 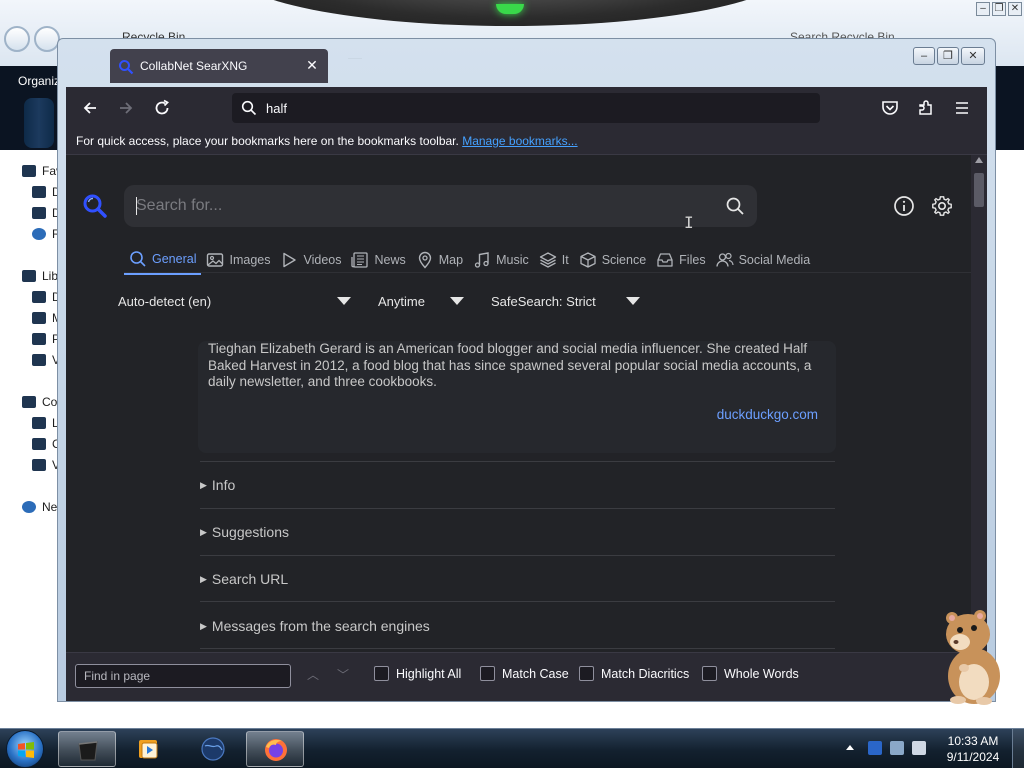 I want to click on safesearch-select: SafeSearch: Strict, so click(x=571, y=301).